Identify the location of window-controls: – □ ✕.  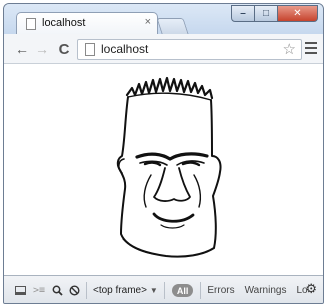
(274, 13).